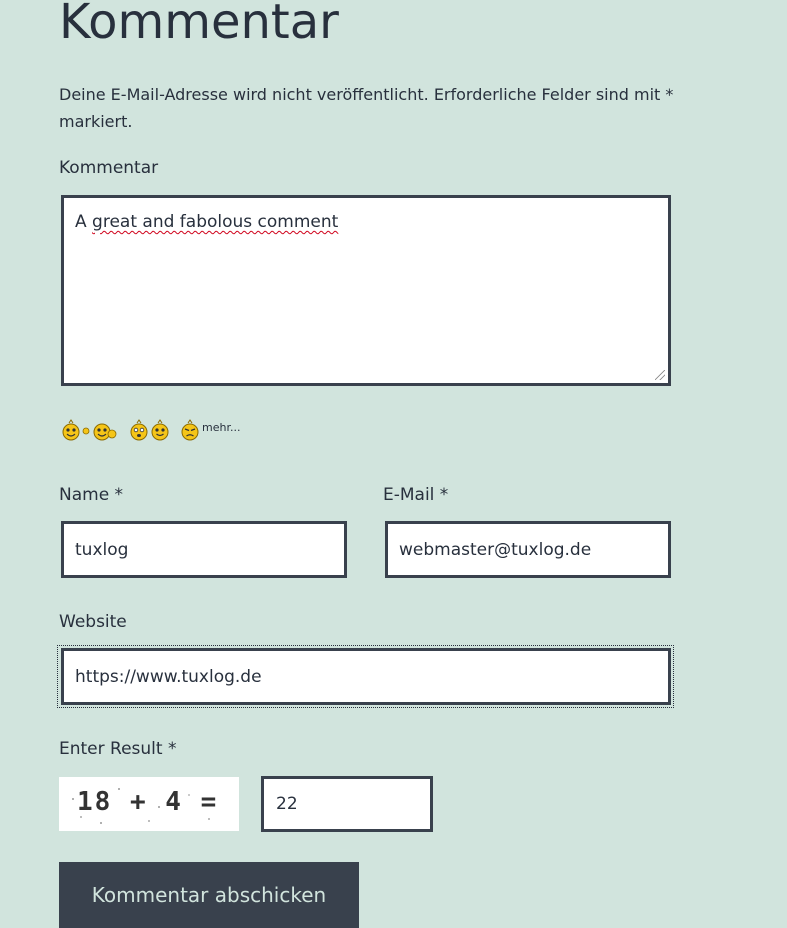 The width and height of the screenshot is (787, 928). Describe the element at coordinates (190, 430) in the screenshot. I see `confused-smiley-icon` at that location.